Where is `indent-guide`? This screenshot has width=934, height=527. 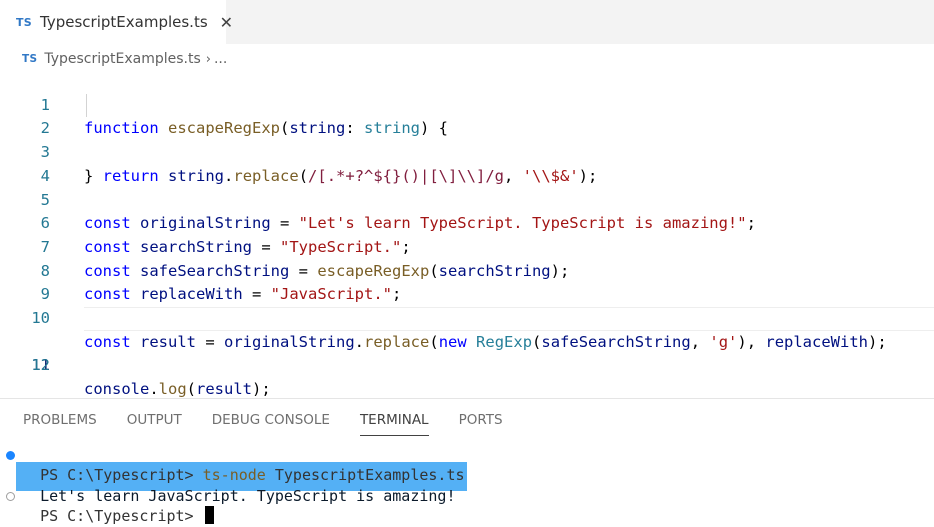
indent-guide is located at coordinates (86, 105).